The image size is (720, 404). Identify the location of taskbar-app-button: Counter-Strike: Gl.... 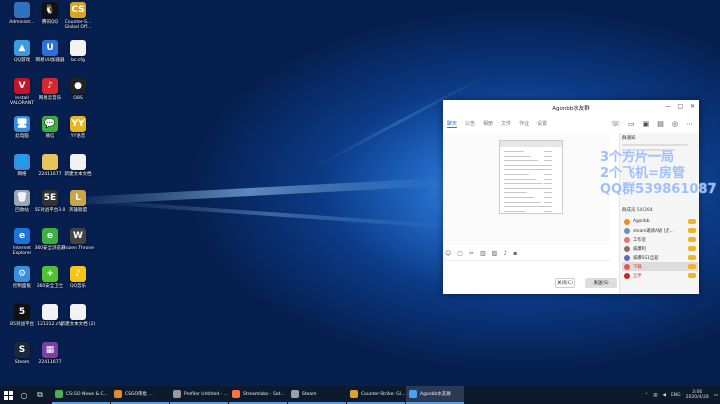
(376, 395).